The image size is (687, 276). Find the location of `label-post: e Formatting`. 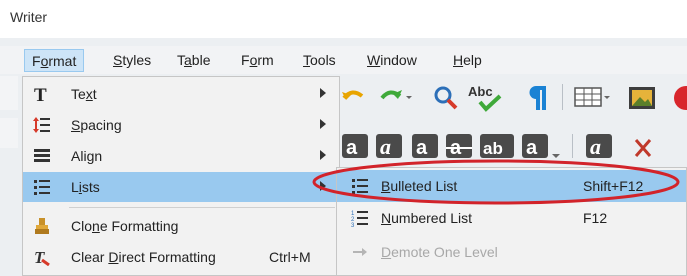

label-post: e Formatting is located at coordinates (139, 226).